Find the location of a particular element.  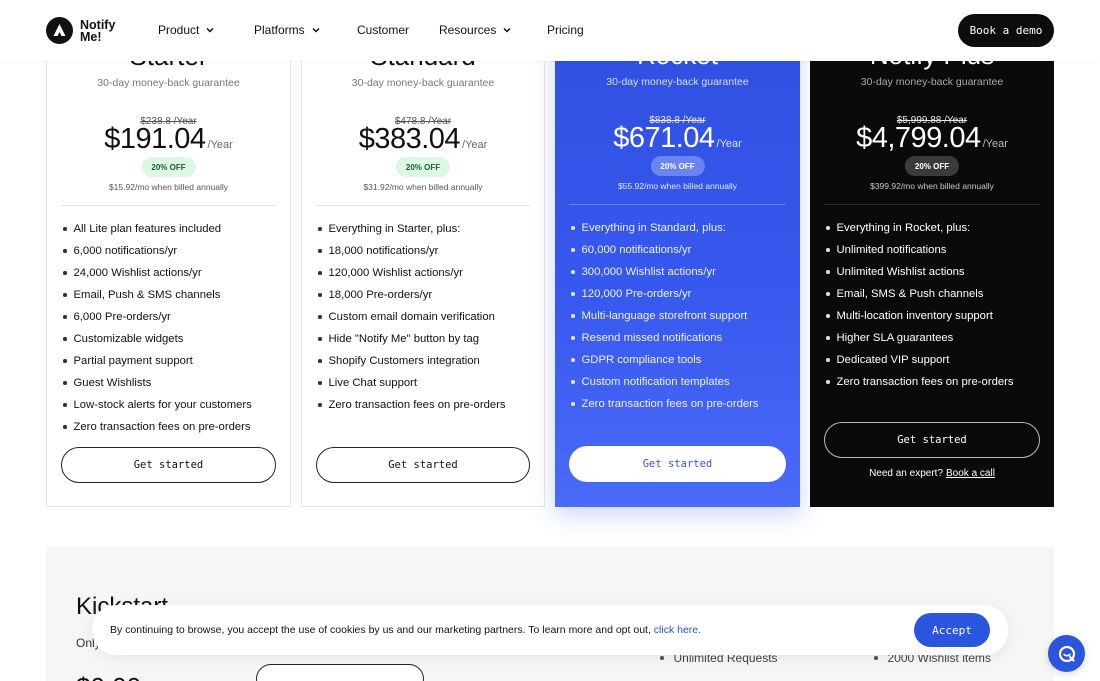

nav-platforms: Platforms is located at coordinates (305, 30).